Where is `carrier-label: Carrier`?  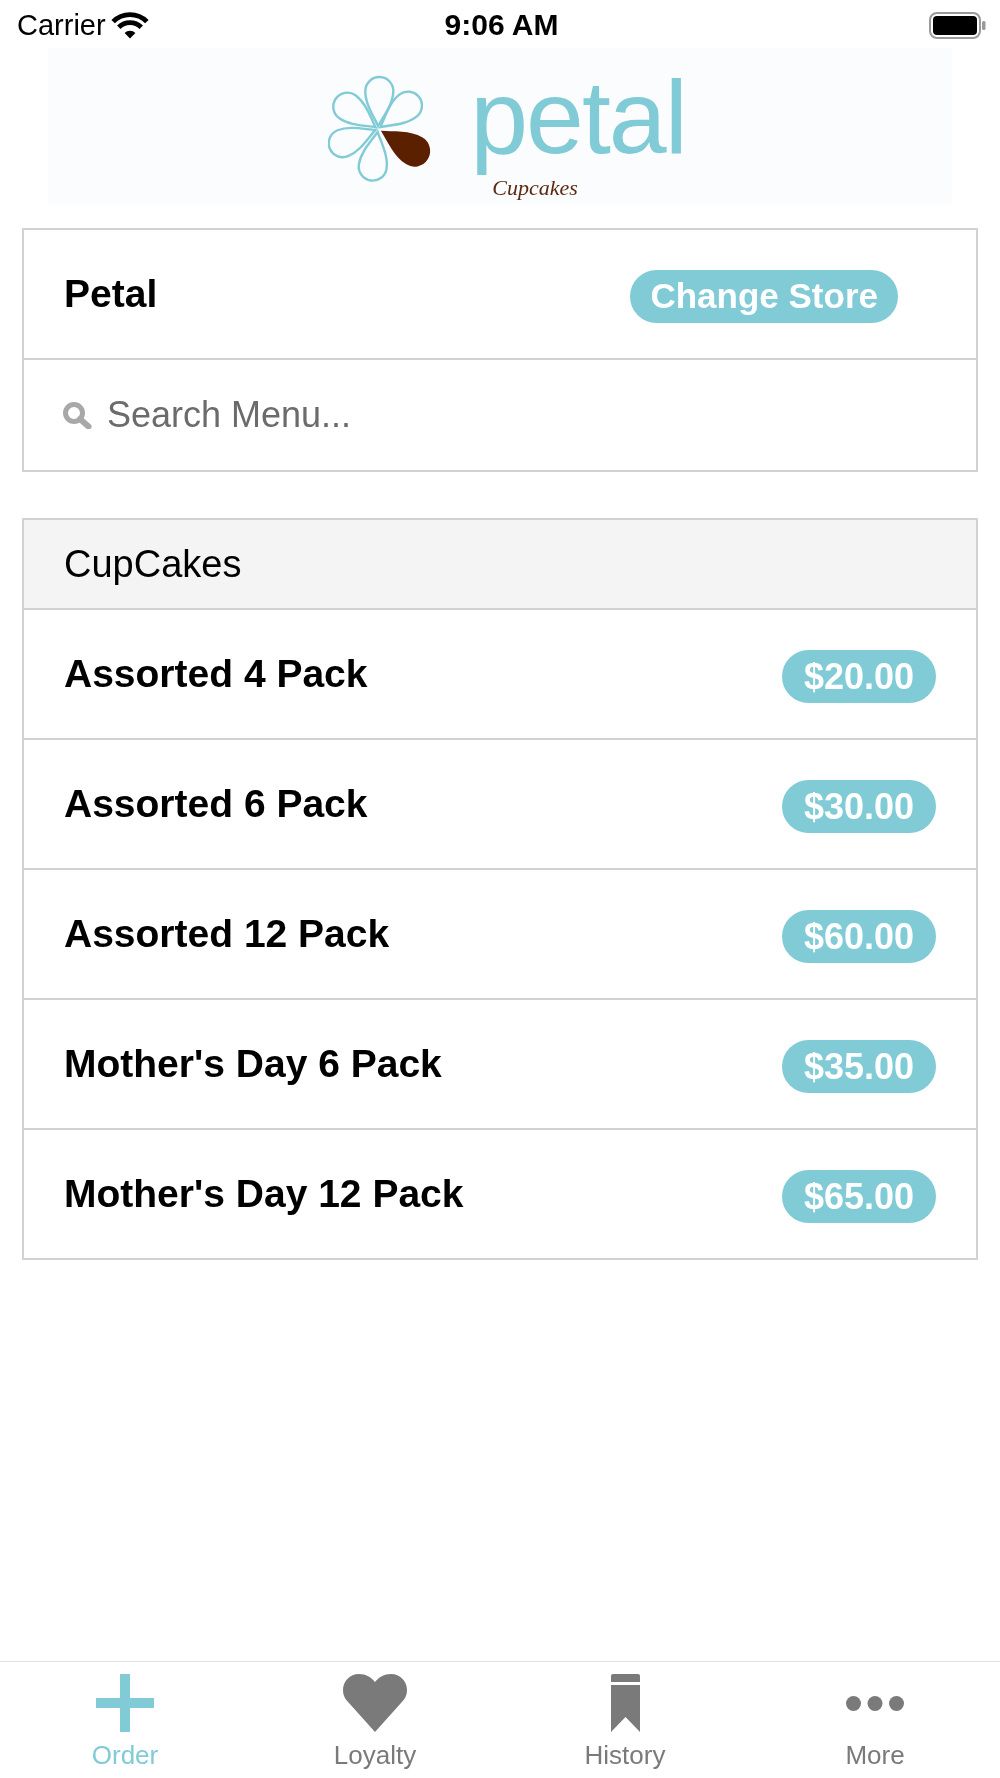 carrier-label: Carrier is located at coordinates (61, 25).